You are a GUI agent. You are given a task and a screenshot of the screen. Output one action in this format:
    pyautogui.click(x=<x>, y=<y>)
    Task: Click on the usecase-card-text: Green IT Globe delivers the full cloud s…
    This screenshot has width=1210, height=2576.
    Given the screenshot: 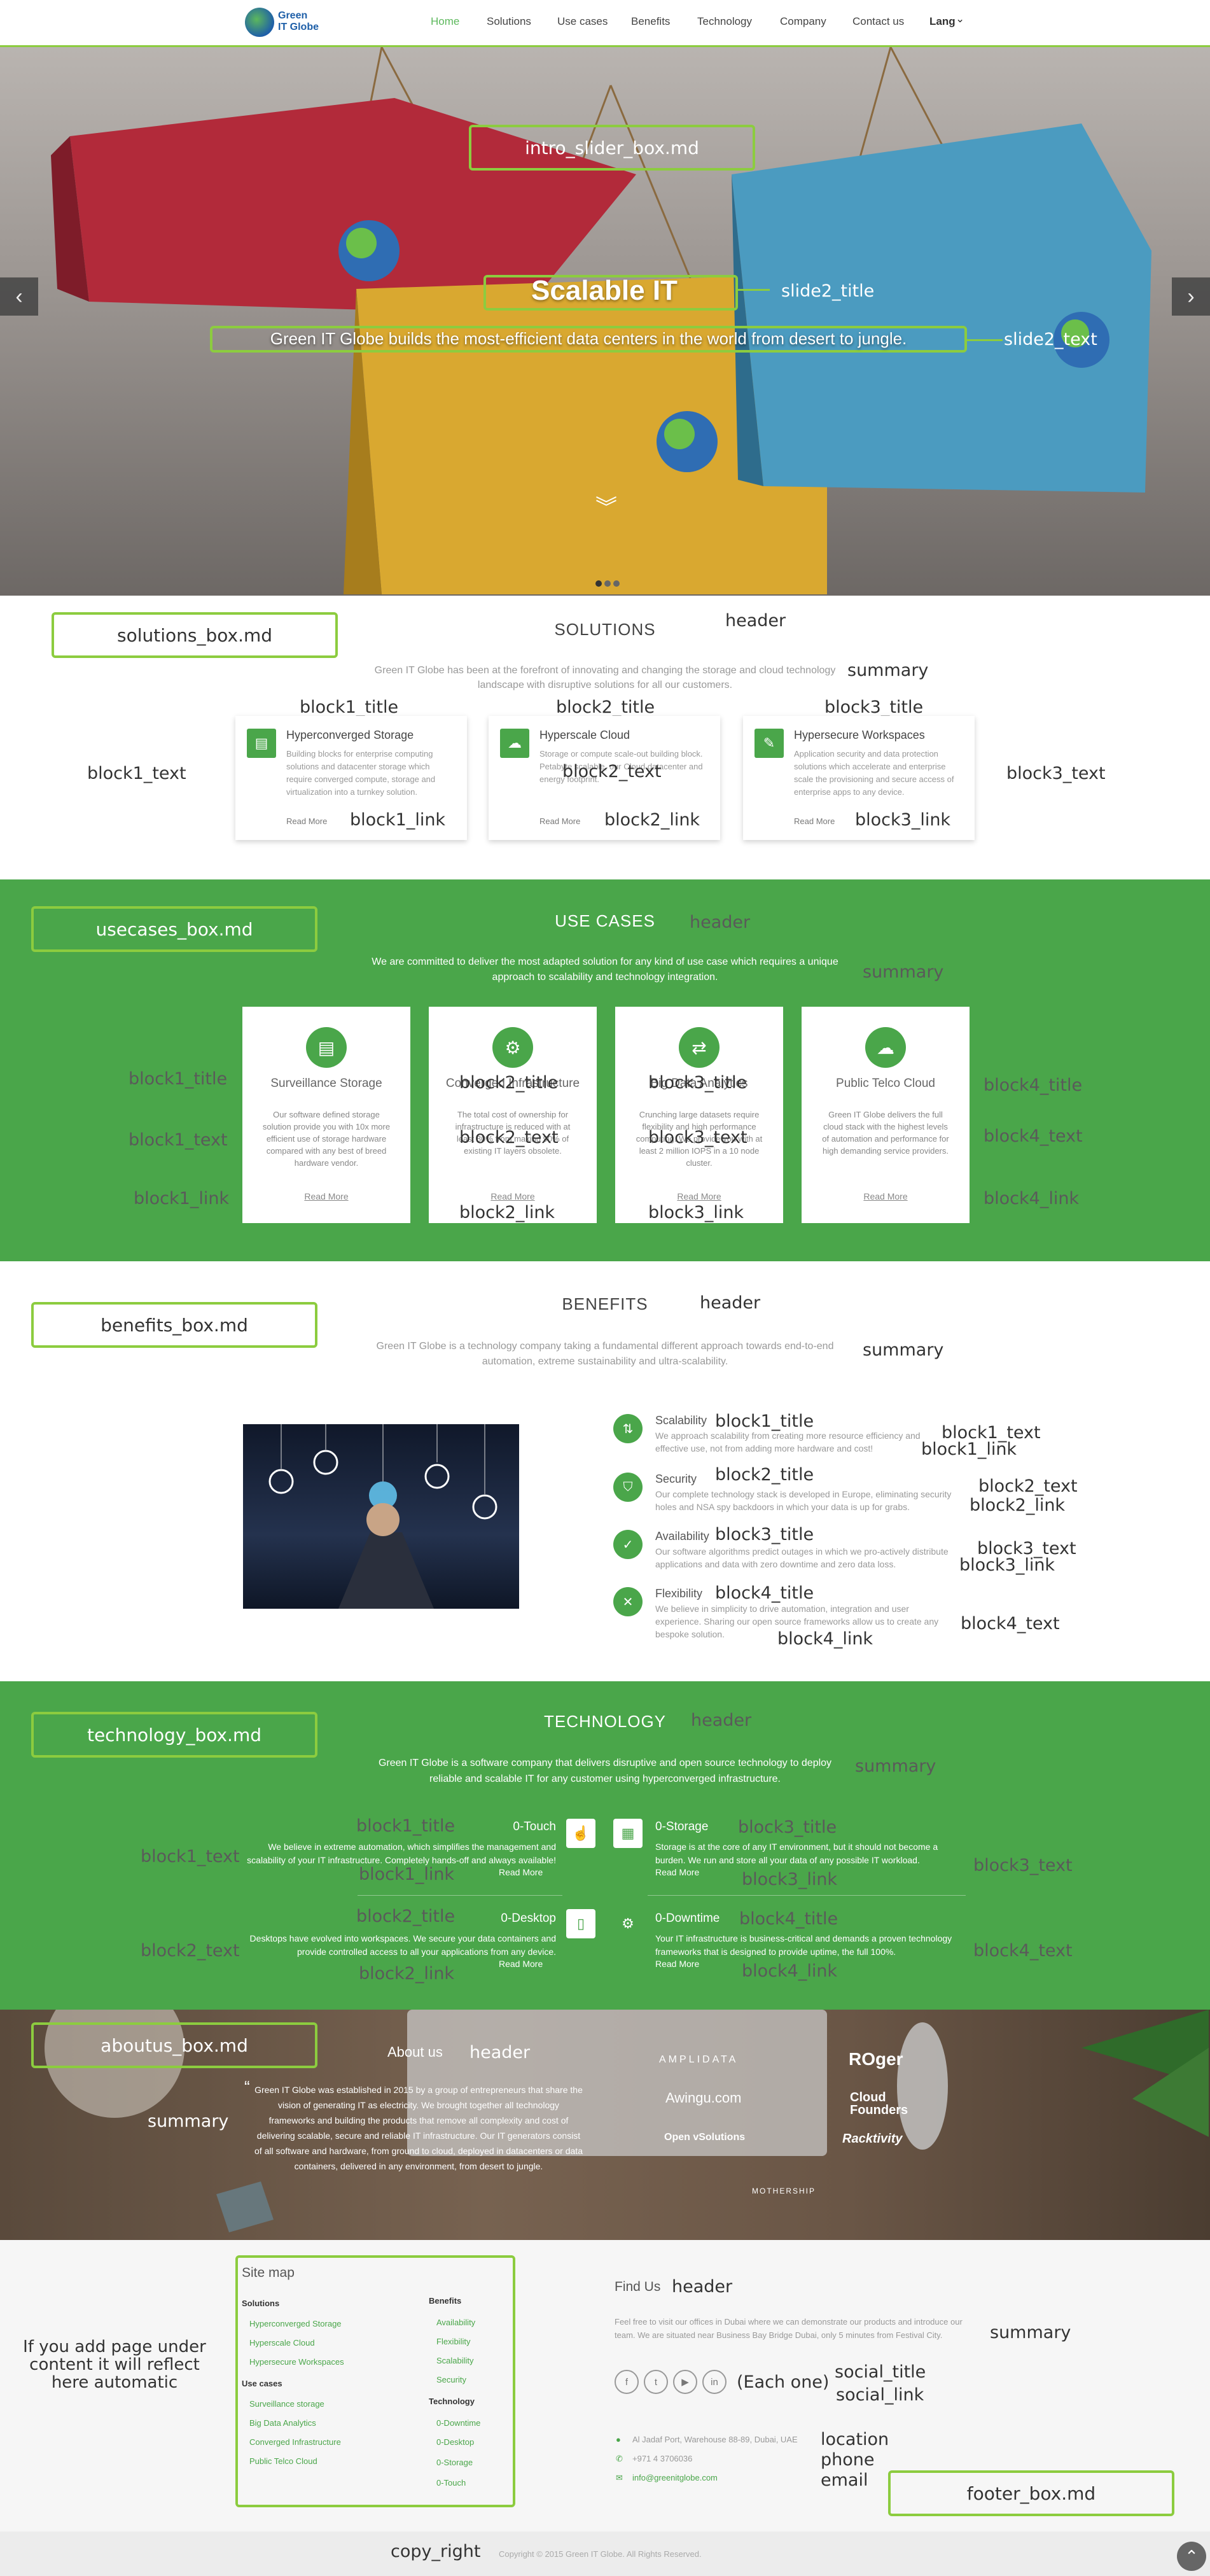 What is the action you would take?
    pyautogui.click(x=886, y=1133)
    